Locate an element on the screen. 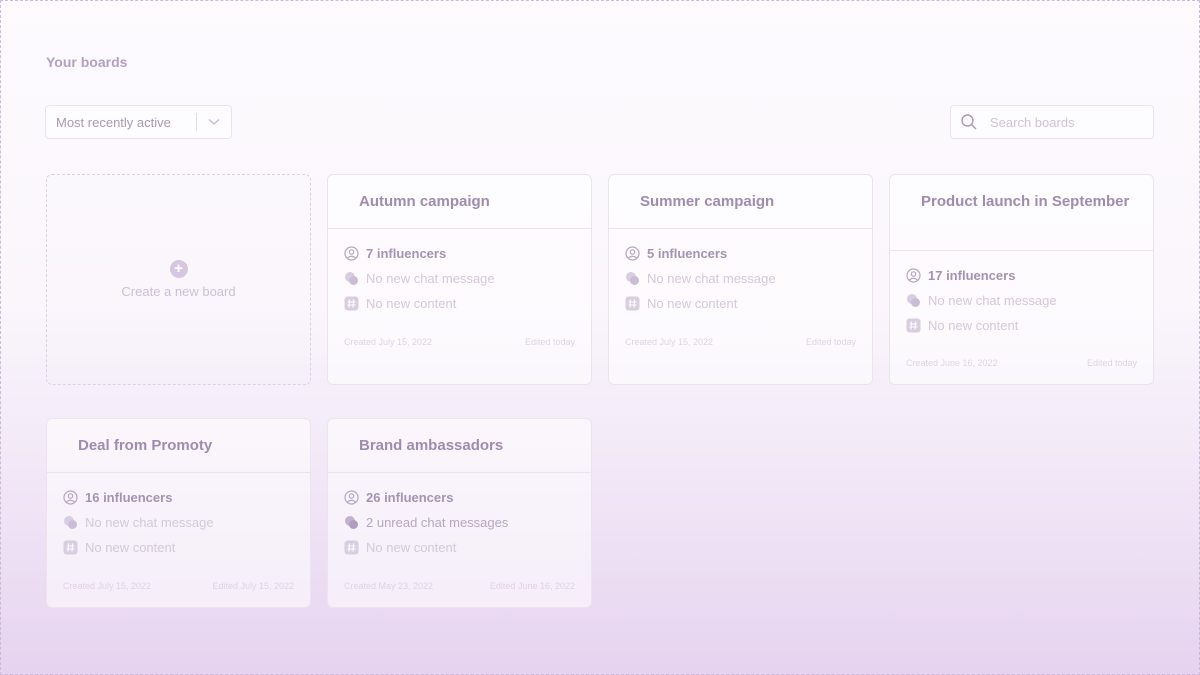 Image resolution: width=1200 pixels, height=675 pixels. create-board-label: Create a new board is located at coordinates (178, 291).